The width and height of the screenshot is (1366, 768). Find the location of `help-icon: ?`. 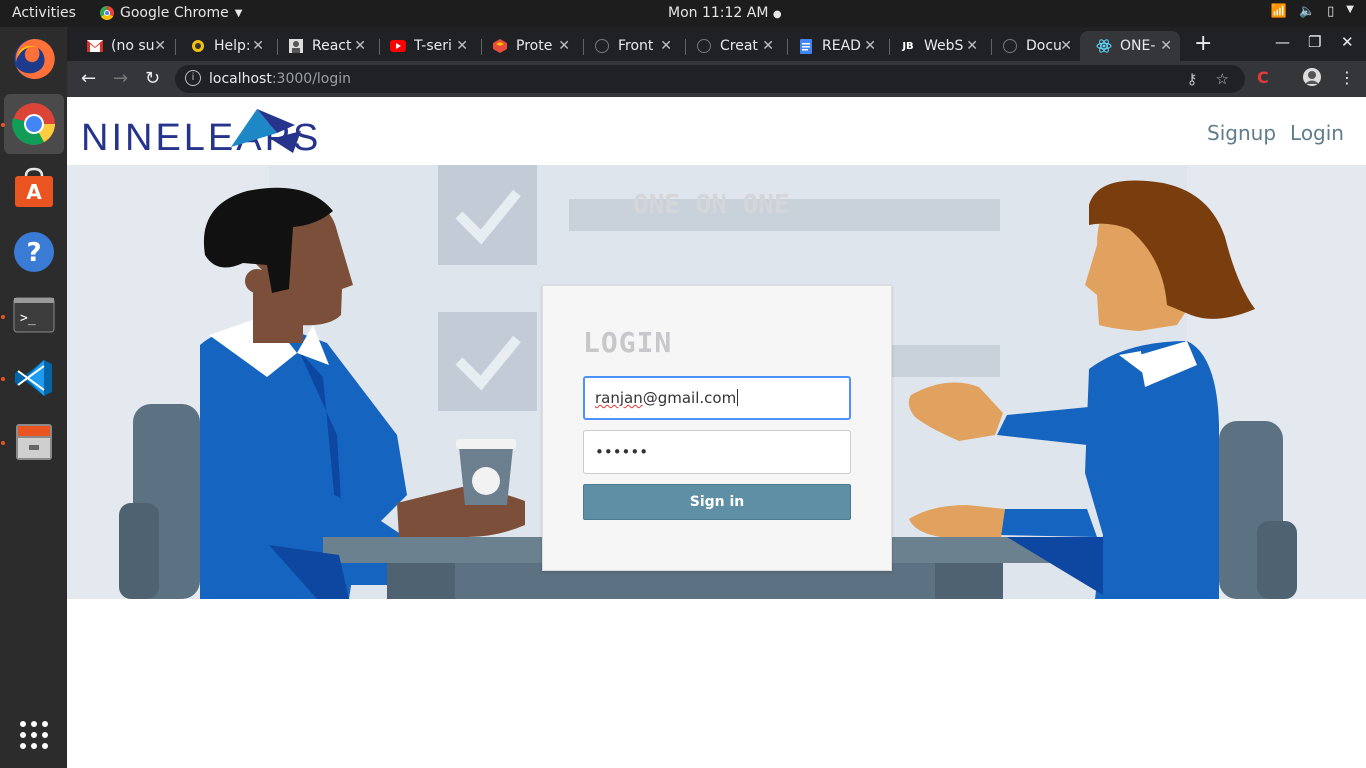

help-icon: ? is located at coordinates (34, 252).